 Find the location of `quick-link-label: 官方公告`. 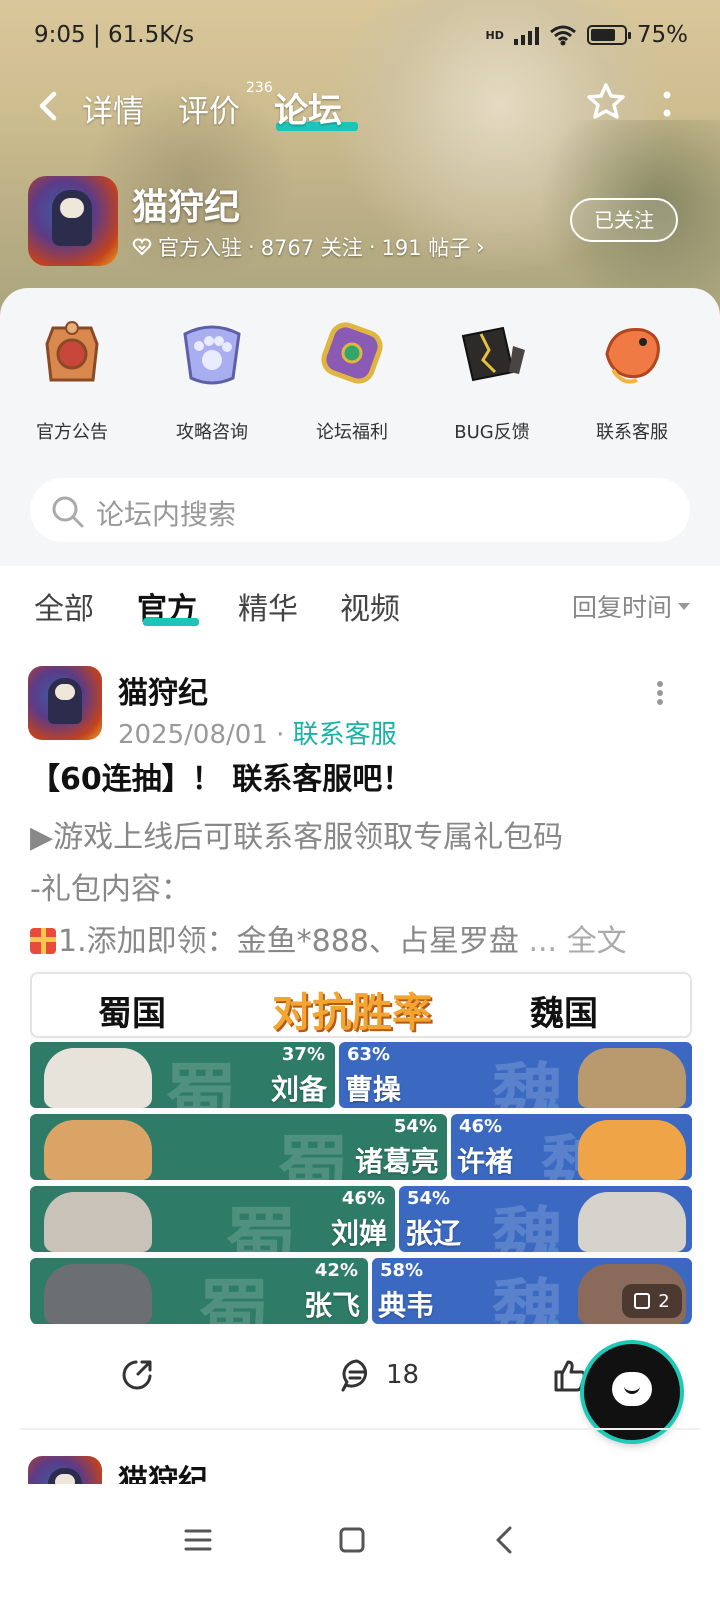

quick-link-label: 官方公告 is located at coordinates (72, 432).